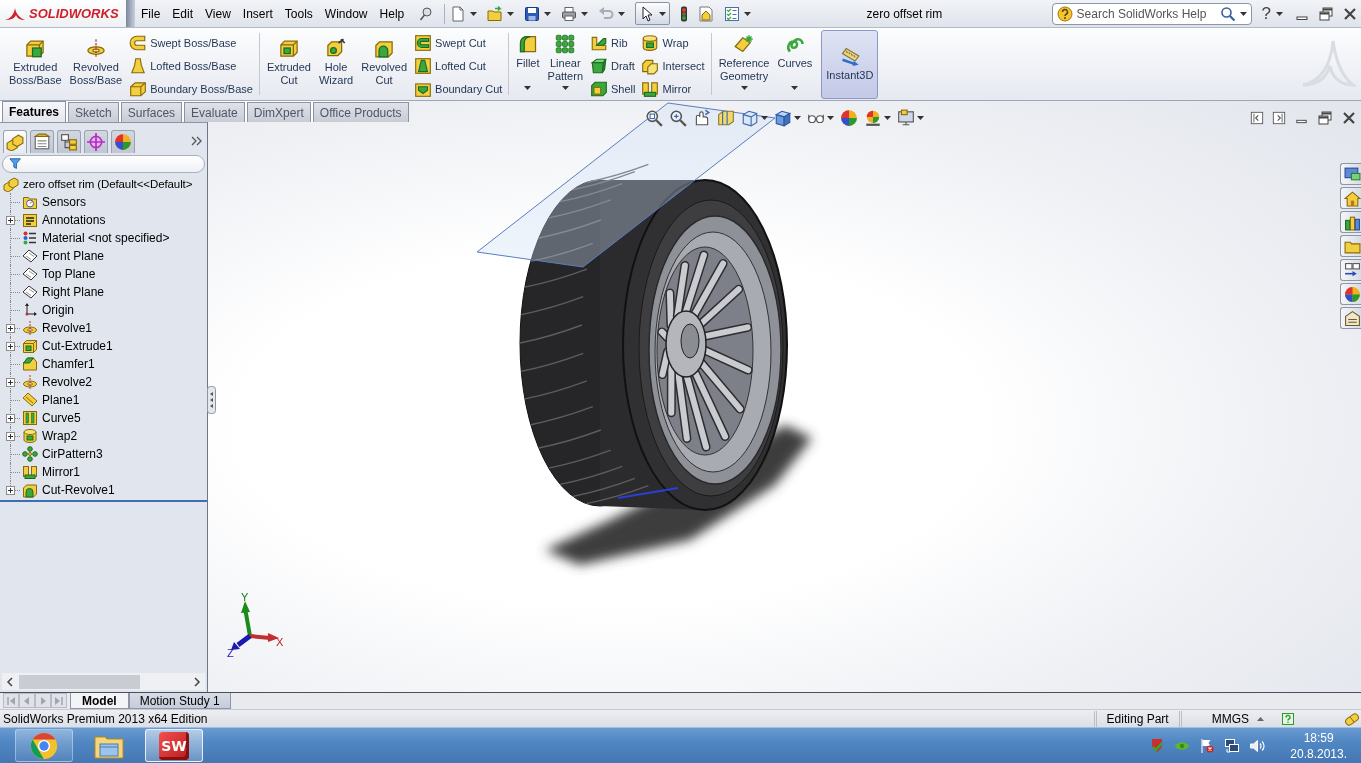  Describe the element at coordinates (673, 42) in the screenshot. I see `command-button: Wrap` at that location.